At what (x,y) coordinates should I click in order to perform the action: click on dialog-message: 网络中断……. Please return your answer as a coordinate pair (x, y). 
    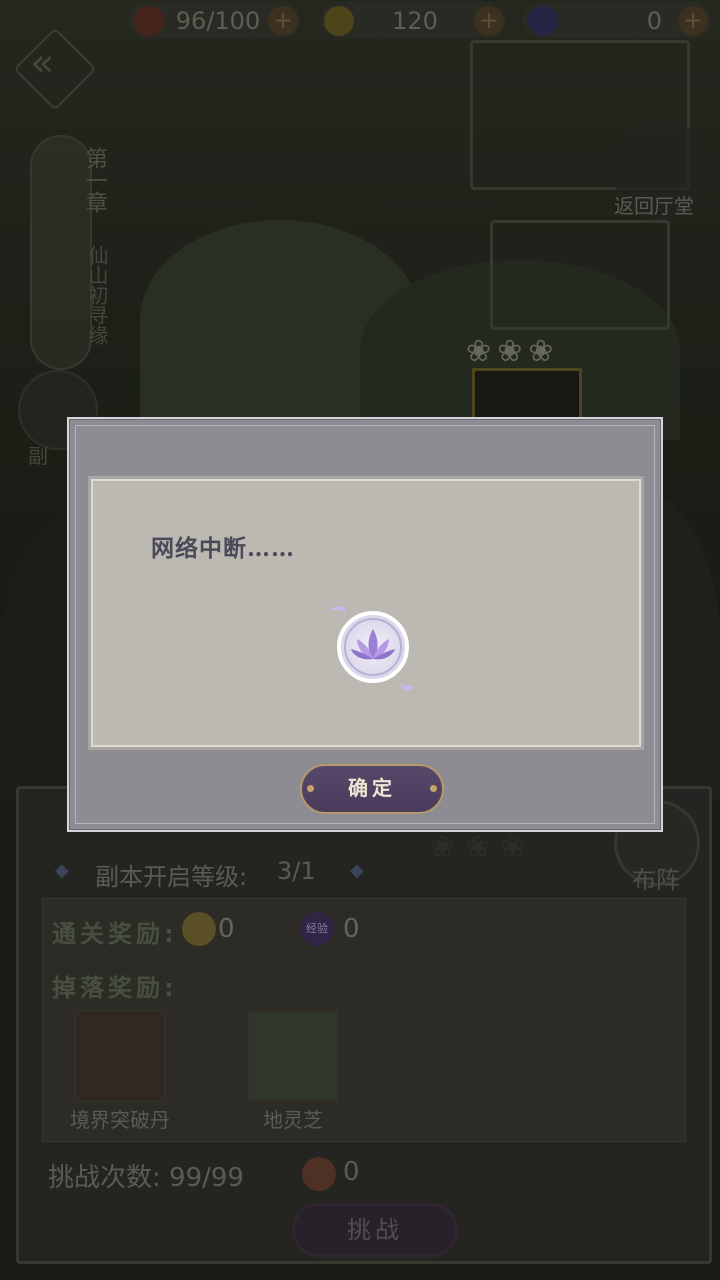
    Looking at the image, I should click on (223, 548).